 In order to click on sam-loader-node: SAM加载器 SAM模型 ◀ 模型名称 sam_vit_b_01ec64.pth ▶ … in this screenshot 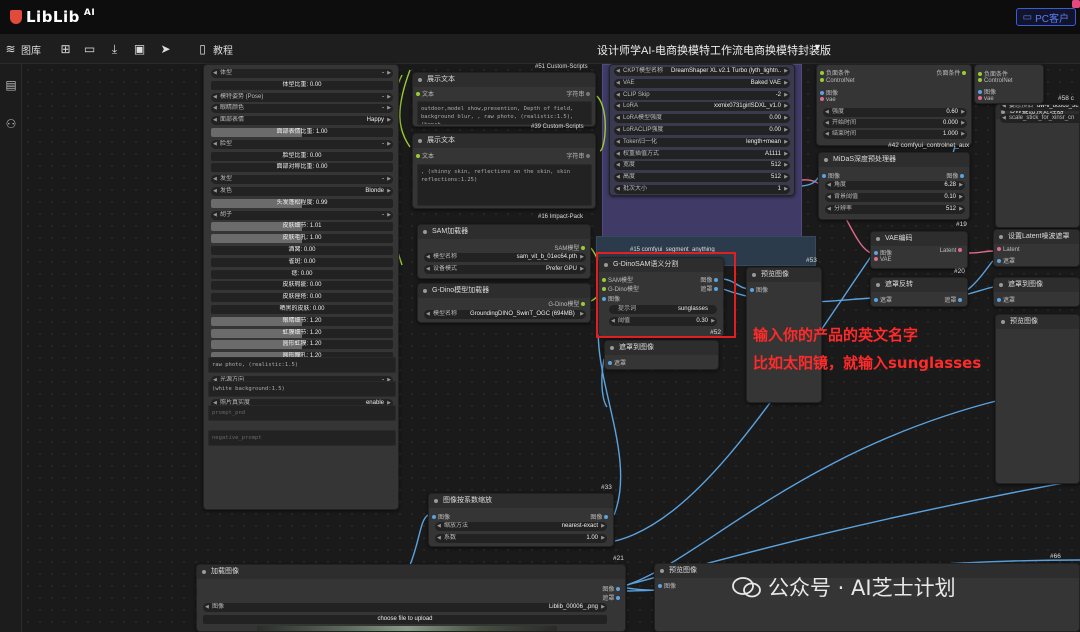, I will do `click(504, 251)`.